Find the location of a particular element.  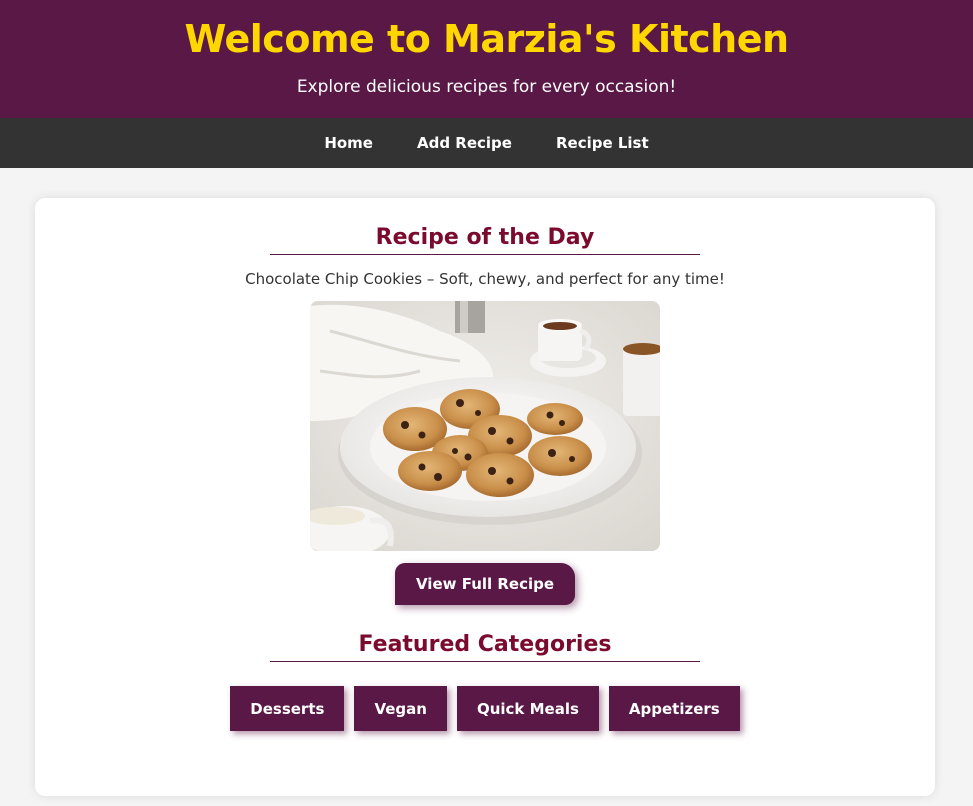

view-full-recipe-button: View Full Recipe is located at coordinates (485, 584).